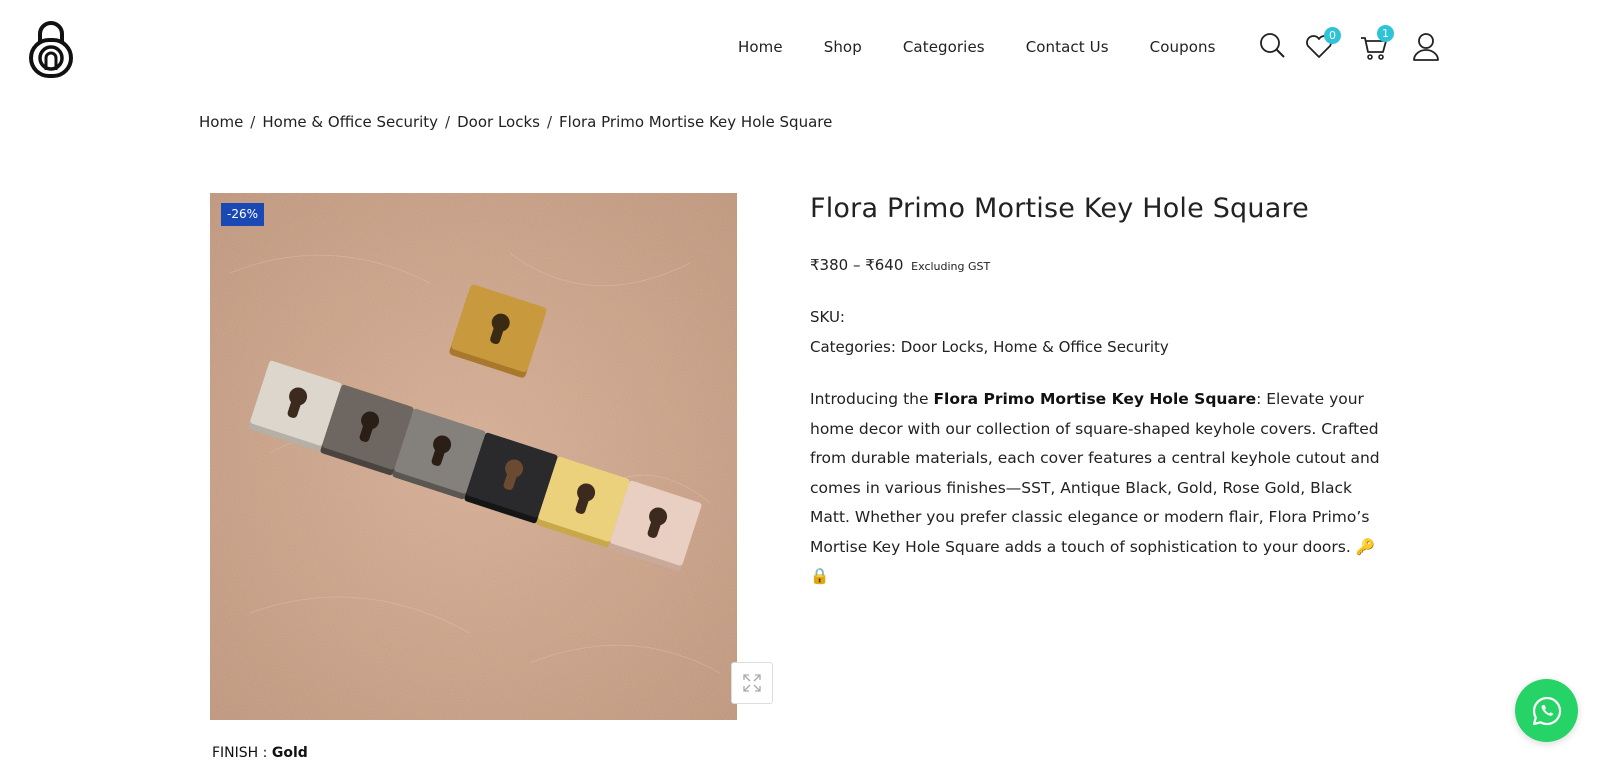 The image size is (1600, 762). I want to click on whatsapp-button, so click(1546, 710).